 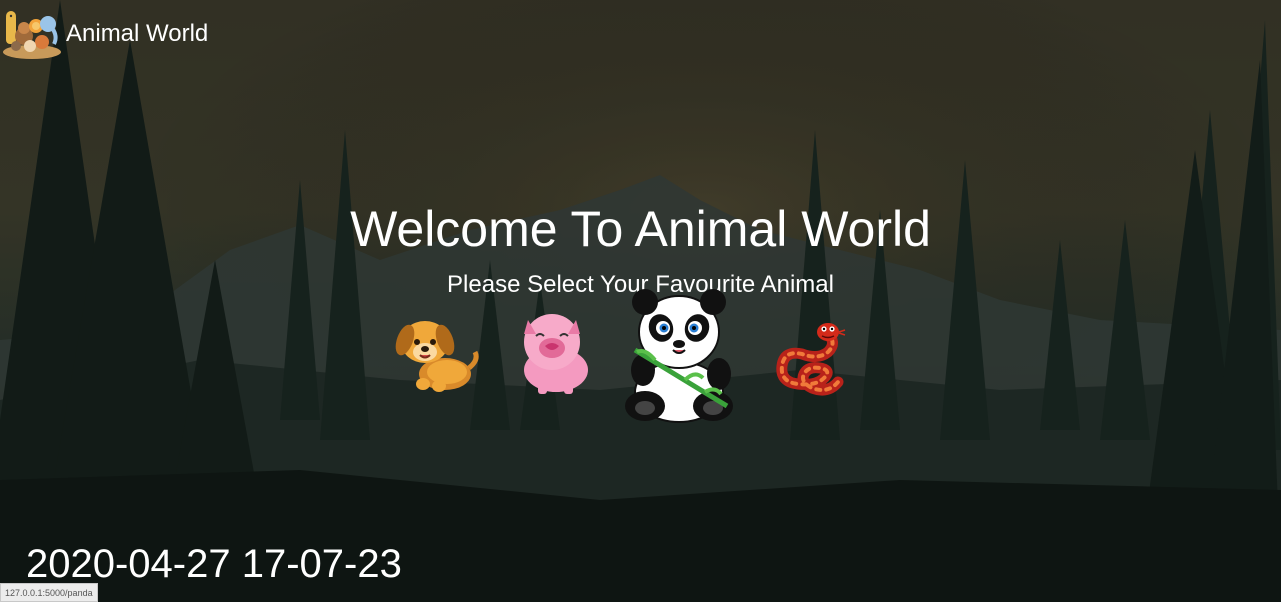 I want to click on page-title: Welcome To Animal World, so click(x=640, y=229).